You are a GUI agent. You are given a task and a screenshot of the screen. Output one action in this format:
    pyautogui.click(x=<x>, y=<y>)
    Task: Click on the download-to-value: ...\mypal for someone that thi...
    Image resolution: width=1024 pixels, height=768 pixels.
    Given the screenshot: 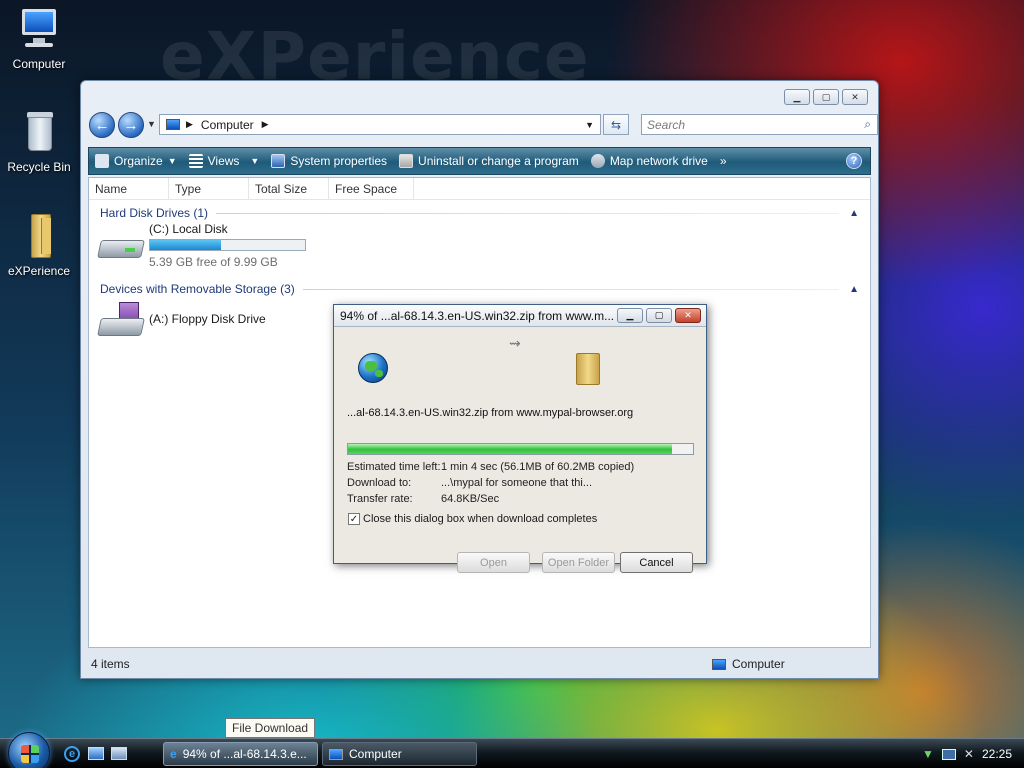 What is the action you would take?
    pyautogui.click(x=517, y=483)
    